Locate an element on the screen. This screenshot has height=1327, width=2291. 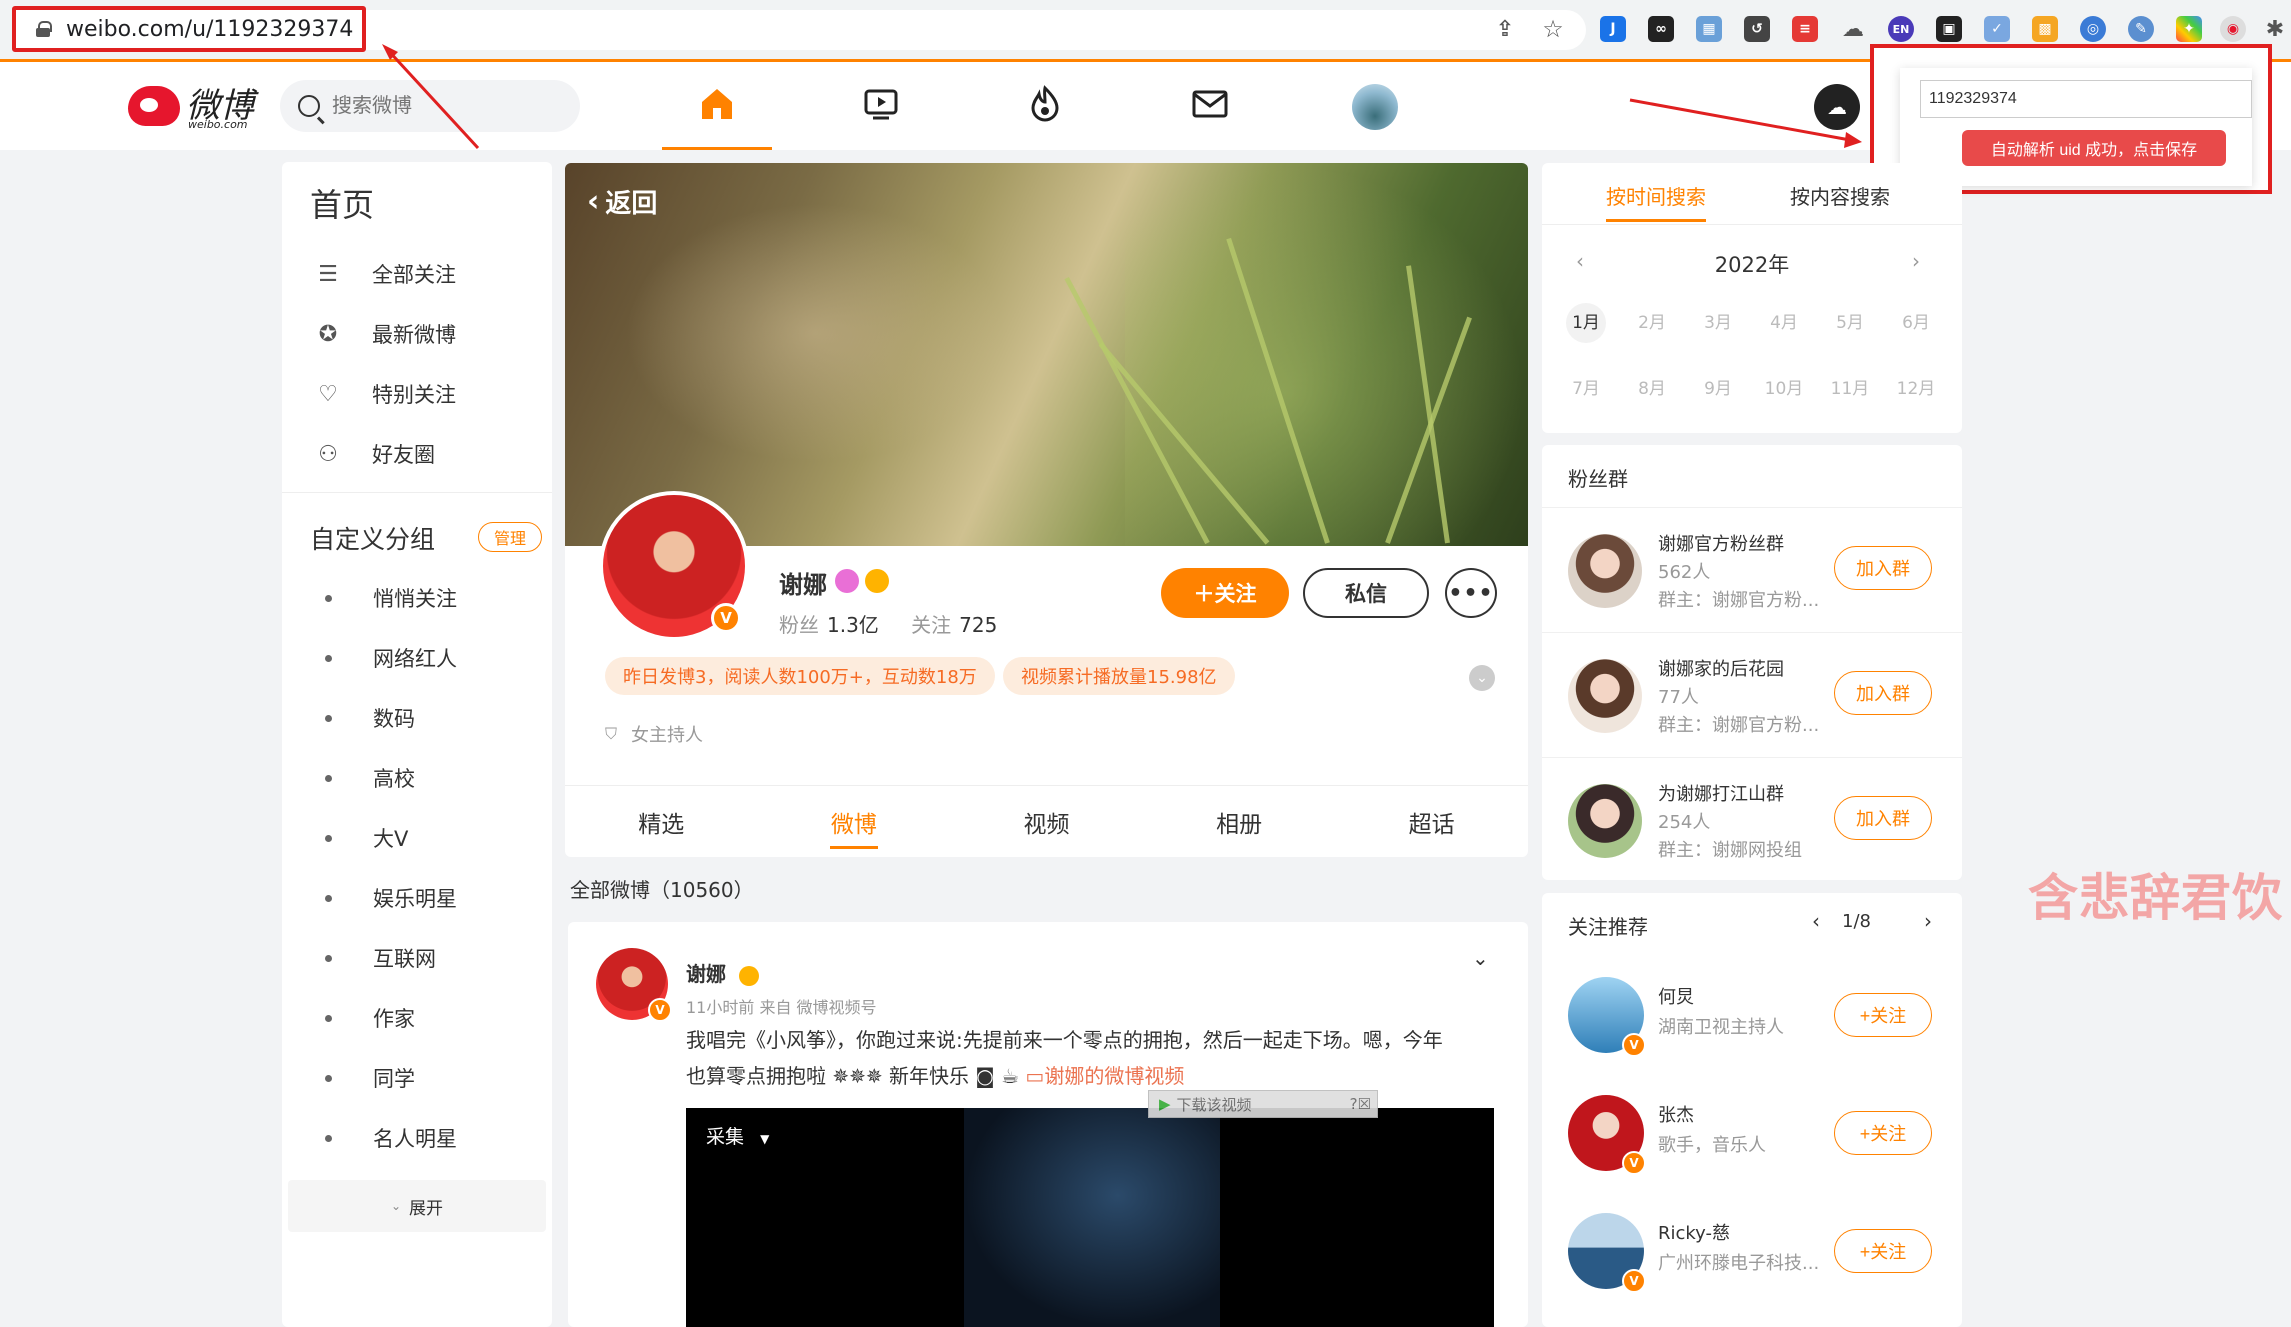
manage-button: 管理 is located at coordinates (510, 537).